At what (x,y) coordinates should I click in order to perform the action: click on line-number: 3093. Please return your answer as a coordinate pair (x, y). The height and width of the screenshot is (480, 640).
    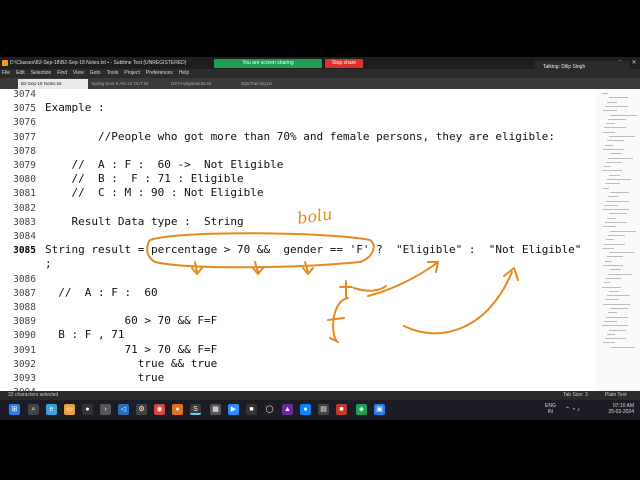
    Looking at the image, I should click on (24, 378).